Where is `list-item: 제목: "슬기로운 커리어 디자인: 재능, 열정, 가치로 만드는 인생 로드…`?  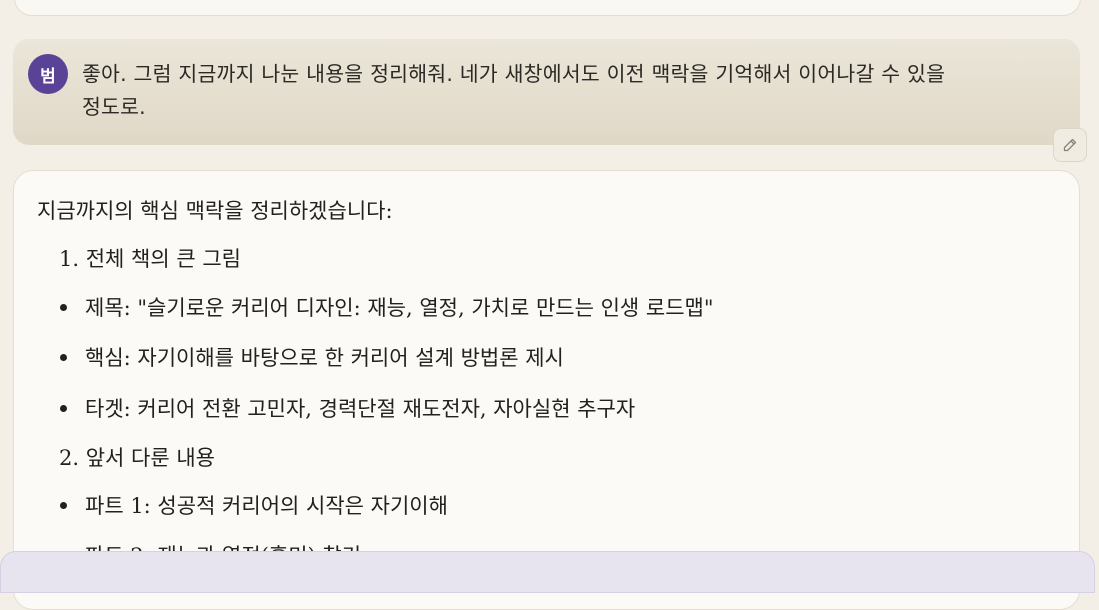 list-item: 제목: "슬기로운 커리어 디자인: 재능, 열정, 가치로 만드는 인생 로드… is located at coordinates (399, 308).